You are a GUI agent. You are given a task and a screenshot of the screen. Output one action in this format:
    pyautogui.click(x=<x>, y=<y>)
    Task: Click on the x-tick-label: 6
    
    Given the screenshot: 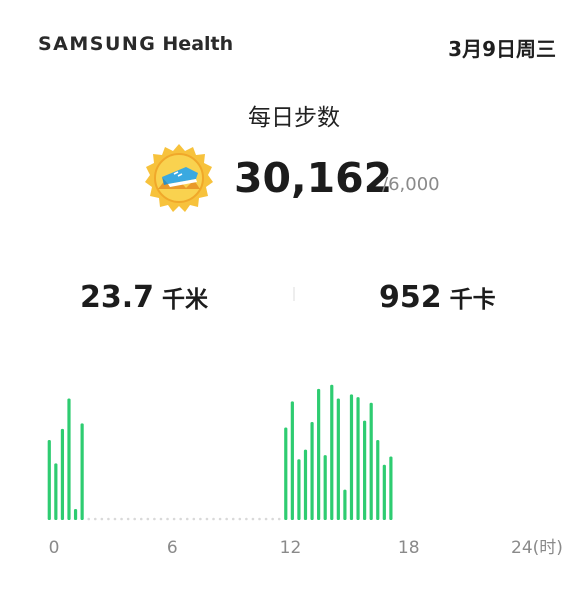 What is the action you would take?
    pyautogui.click(x=172, y=548)
    